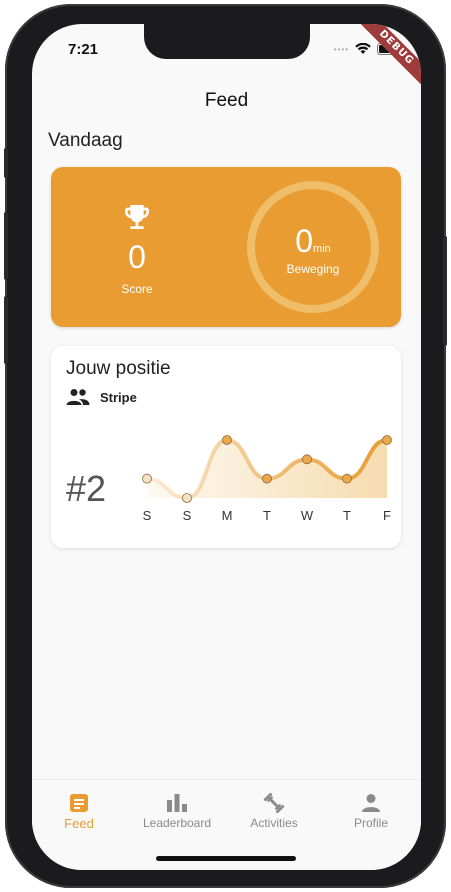  What do you see at coordinates (274, 823) in the screenshot?
I see `nav-label-activities: Activities` at bounding box center [274, 823].